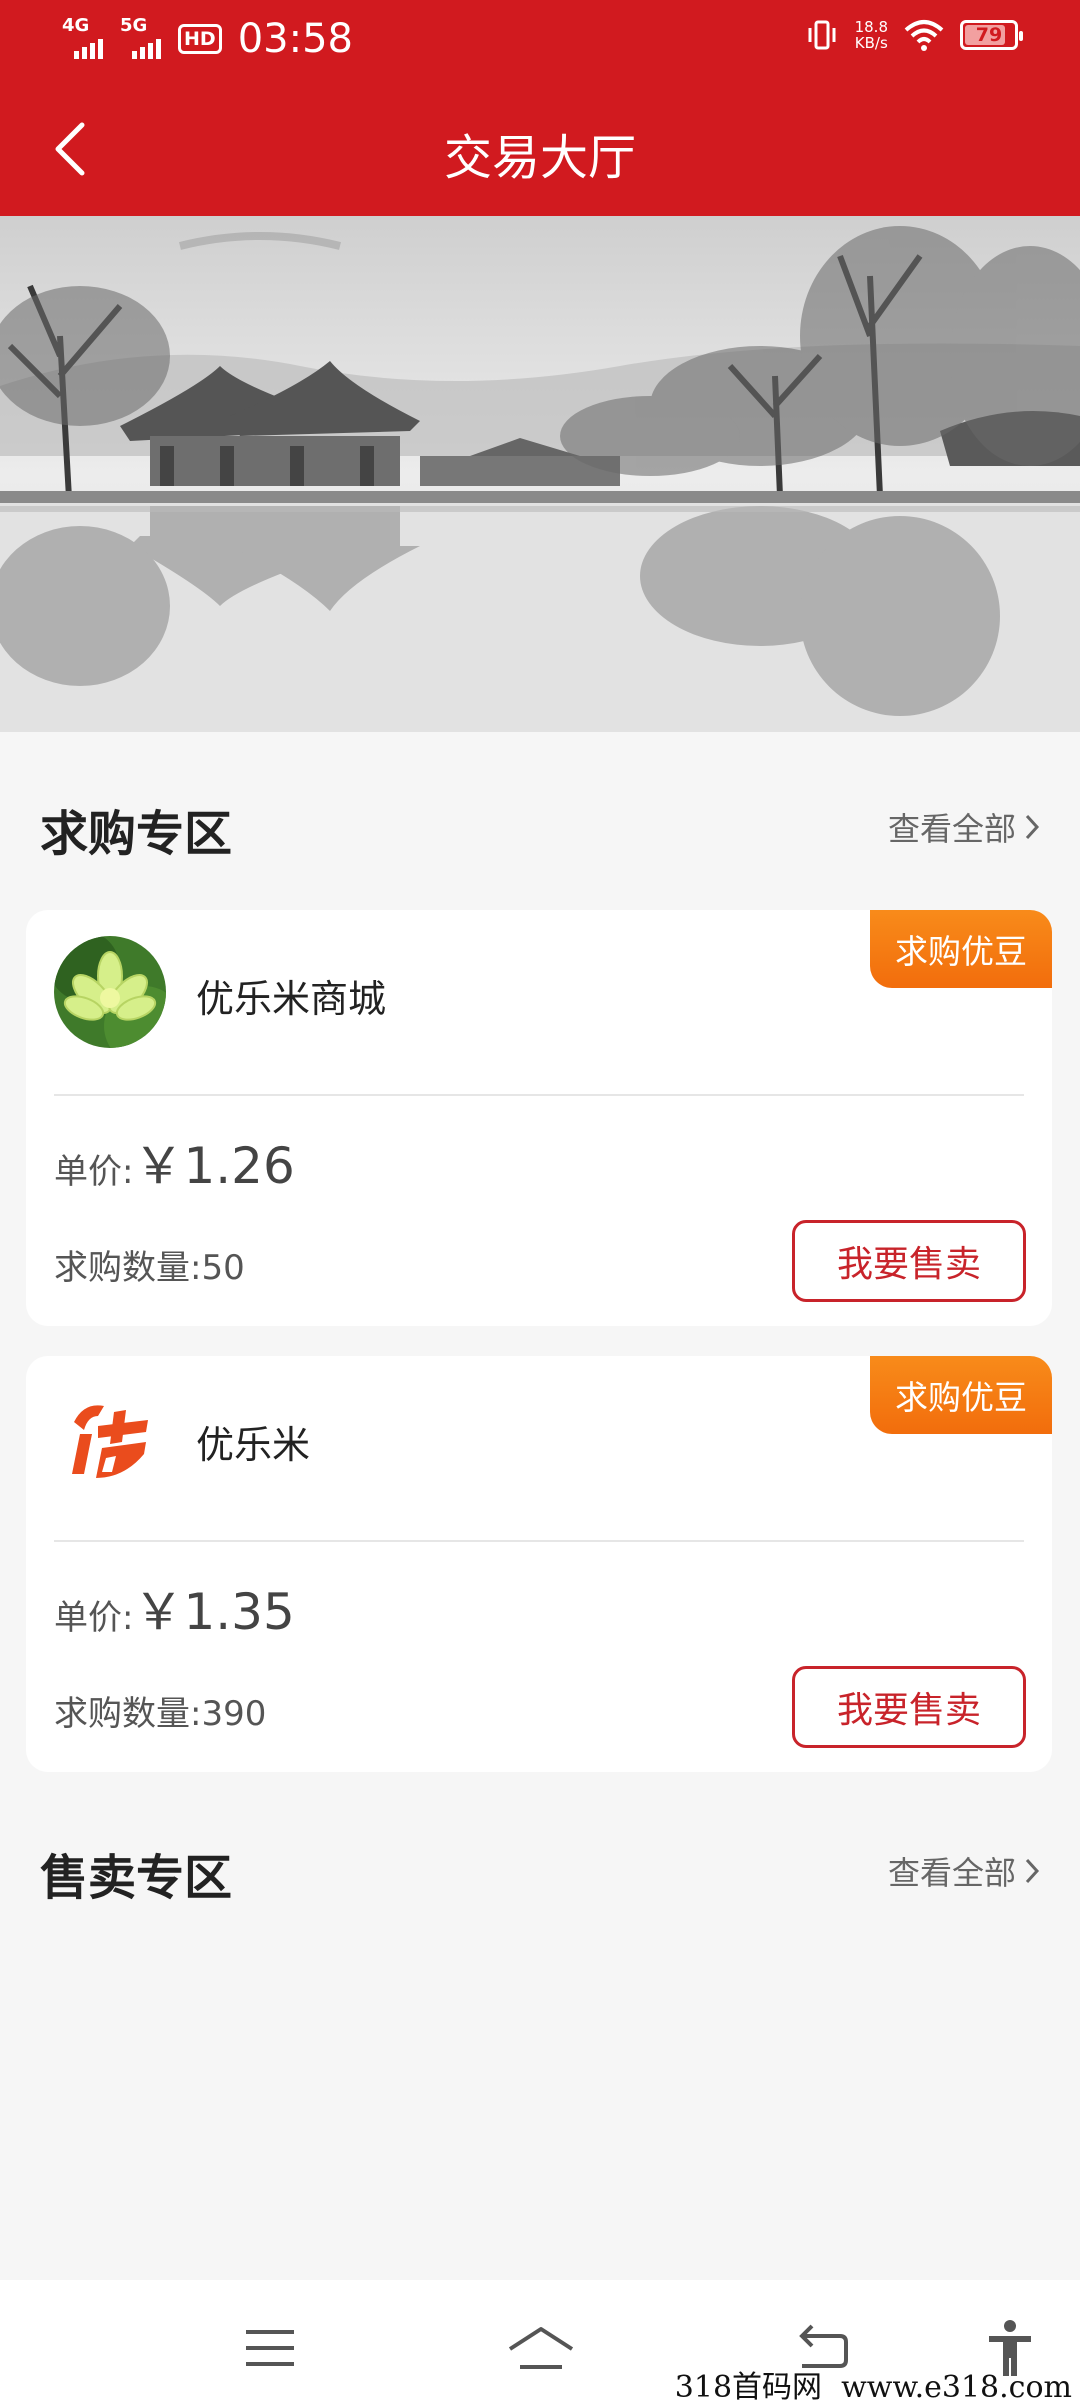 The image size is (1080, 2408). I want to click on menu-button, so click(270, 2348).